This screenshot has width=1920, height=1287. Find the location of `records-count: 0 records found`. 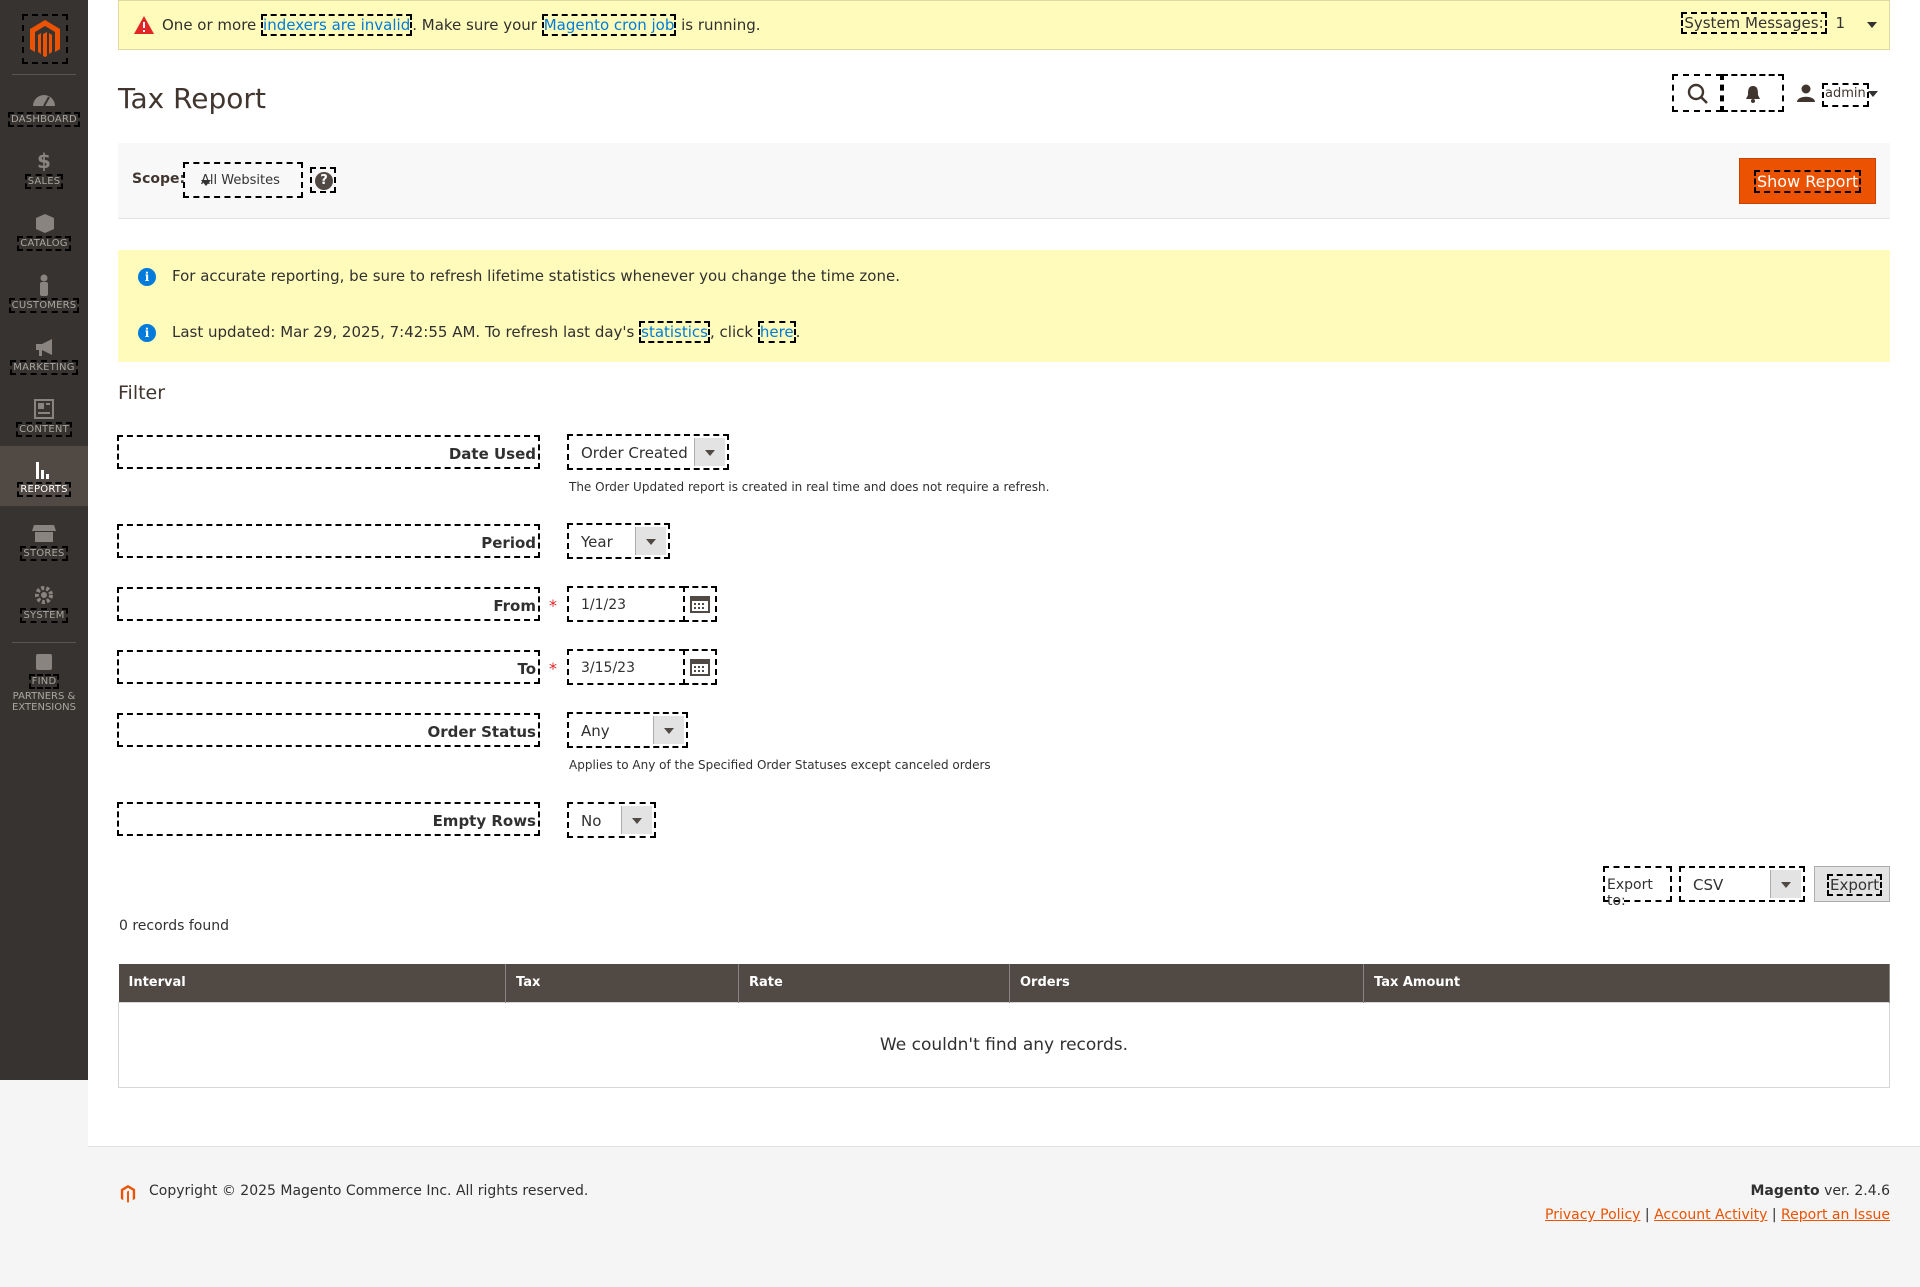

records-count: 0 records found is located at coordinates (174, 926).